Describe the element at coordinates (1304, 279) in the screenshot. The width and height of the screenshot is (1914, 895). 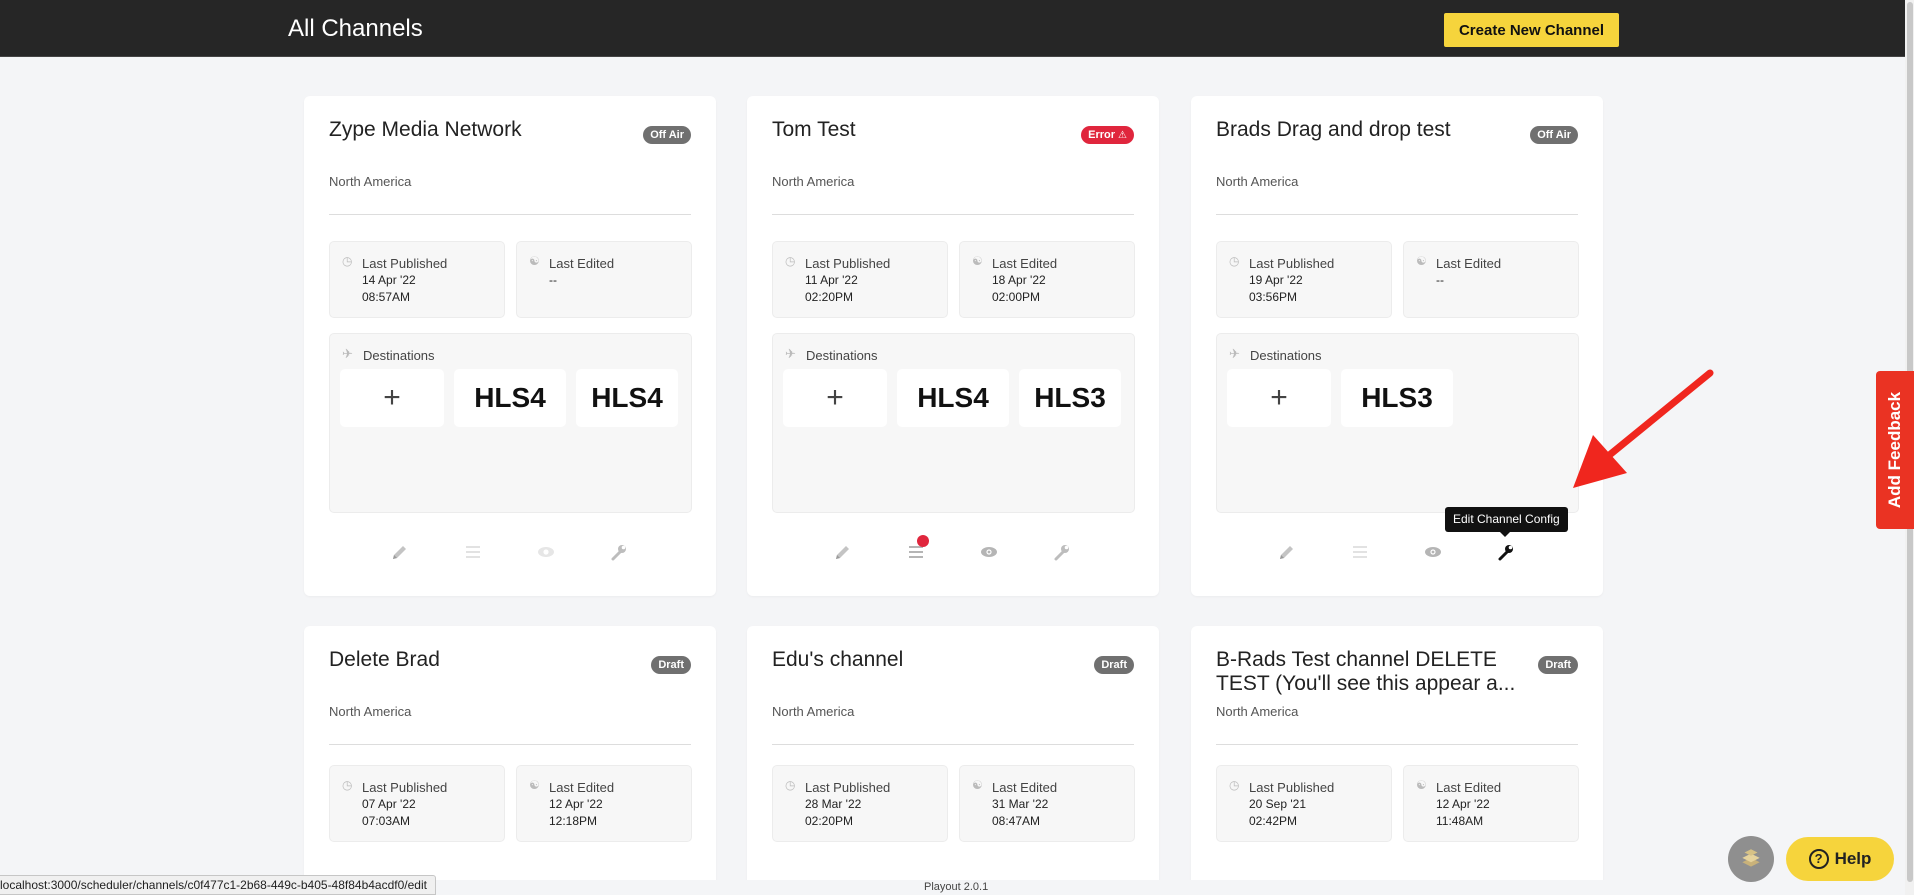
I see `last-published-panel: ◷ Last Published 19 Apr '22 03:56PM` at that location.